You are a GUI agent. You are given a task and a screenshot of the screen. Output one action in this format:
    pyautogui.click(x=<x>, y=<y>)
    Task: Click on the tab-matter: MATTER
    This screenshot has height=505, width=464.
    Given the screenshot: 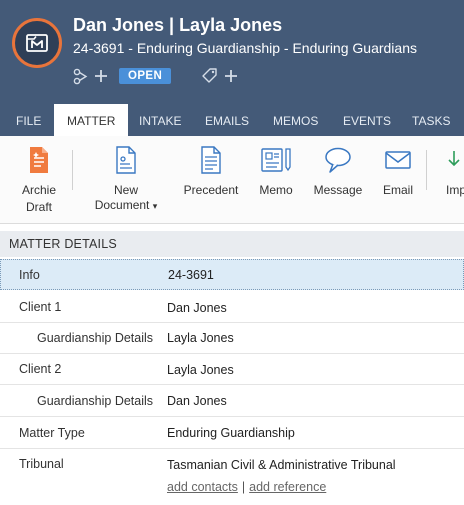 What is the action you would take?
    pyautogui.click(x=91, y=120)
    